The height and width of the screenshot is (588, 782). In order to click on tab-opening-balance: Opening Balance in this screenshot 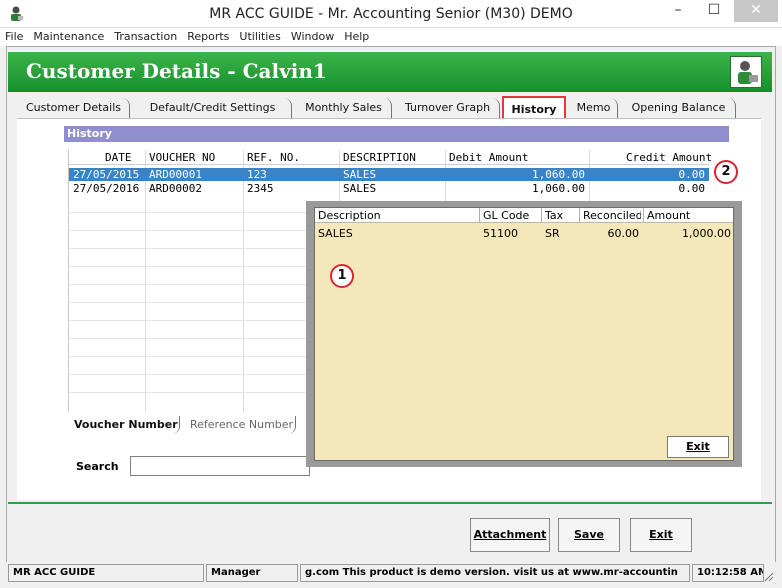, I will do `click(679, 108)`.